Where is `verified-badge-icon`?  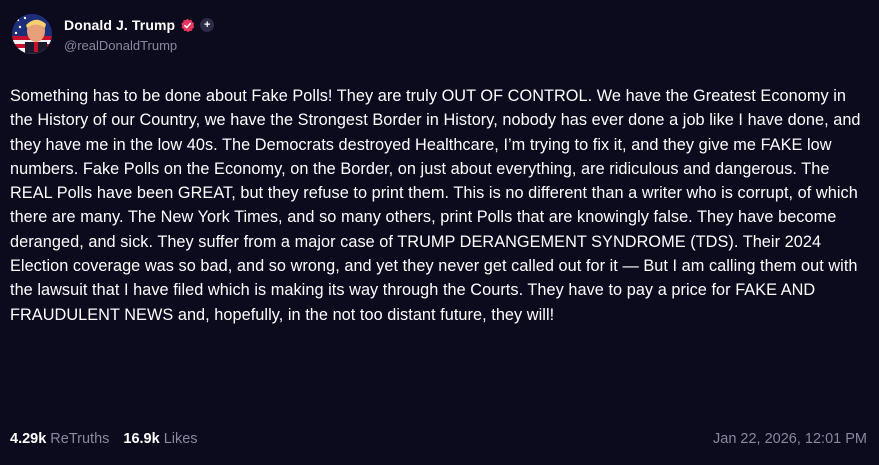
verified-badge-icon is located at coordinates (187, 25).